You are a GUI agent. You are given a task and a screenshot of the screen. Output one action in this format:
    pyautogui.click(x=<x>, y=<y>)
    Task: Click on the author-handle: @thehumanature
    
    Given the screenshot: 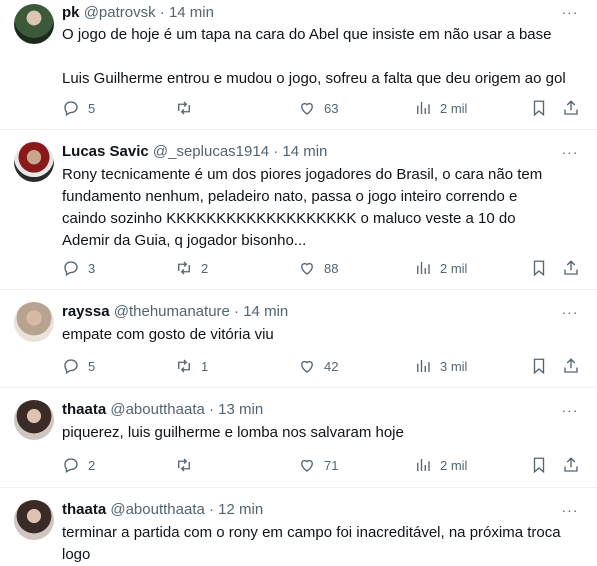 What is the action you would take?
    pyautogui.click(x=172, y=311)
    